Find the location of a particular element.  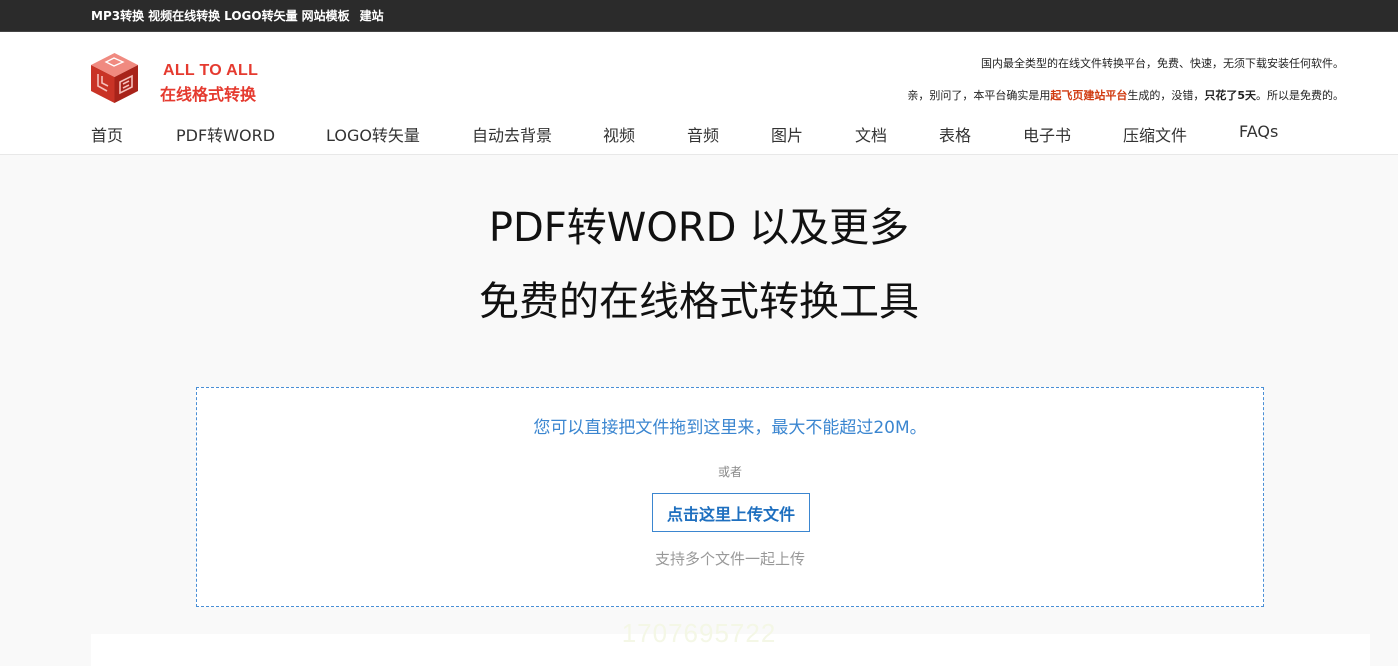

top-bar: MP3转换 视频在线转换 LOGO转矢量 网站模板 建站 is located at coordinates (699, 16).